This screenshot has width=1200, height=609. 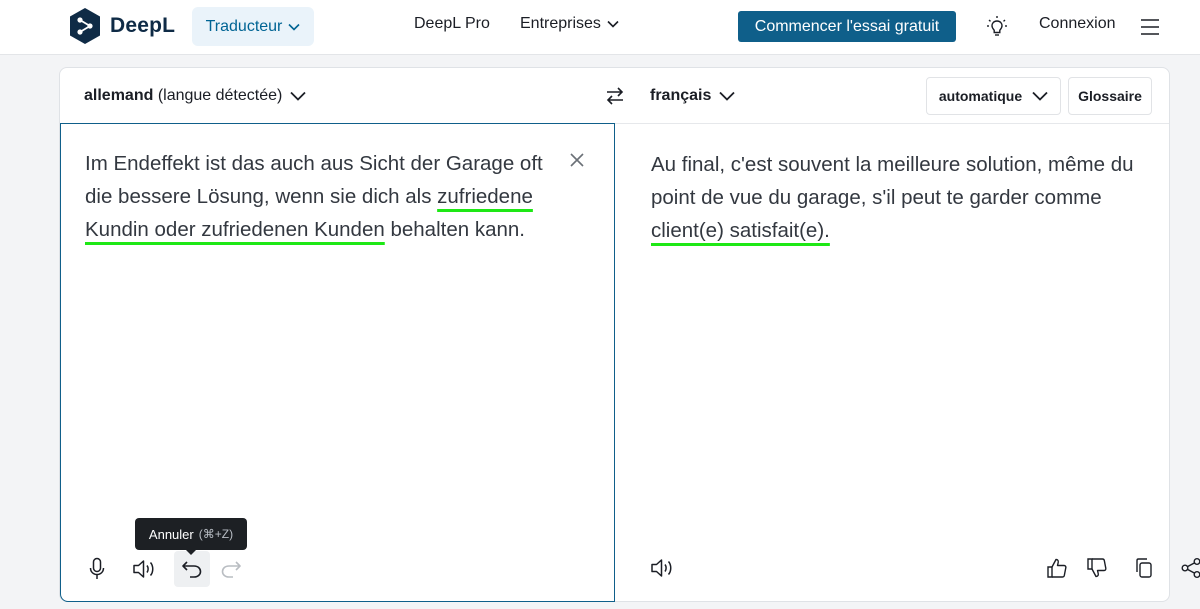 What do you see at coordinates (1110, 96) in the screenshot?
I see `glossary-button: Glossaire` at bounding box center [1110, 96].